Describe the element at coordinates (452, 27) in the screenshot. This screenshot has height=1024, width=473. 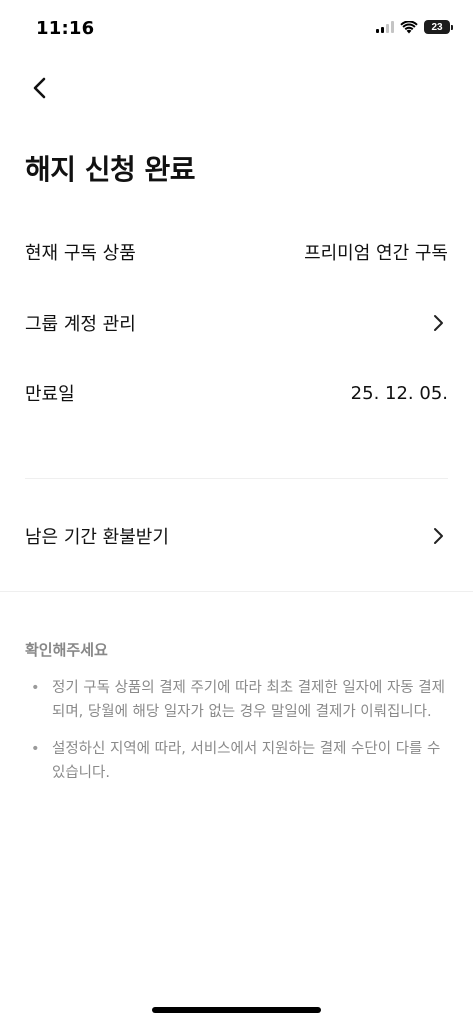
I see `battery-tip` at that location.